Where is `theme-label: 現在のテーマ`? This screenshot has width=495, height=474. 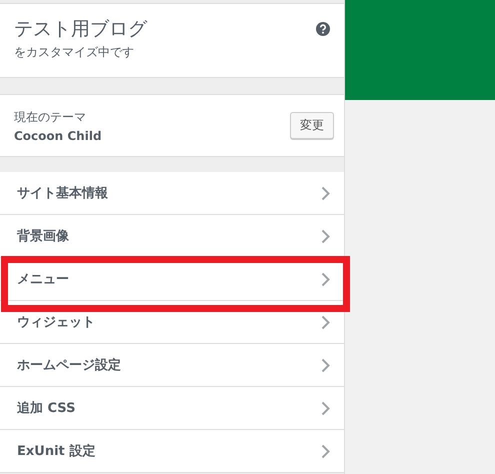 theme-label: 現在のテーマ is located at coordinates (50, 117).